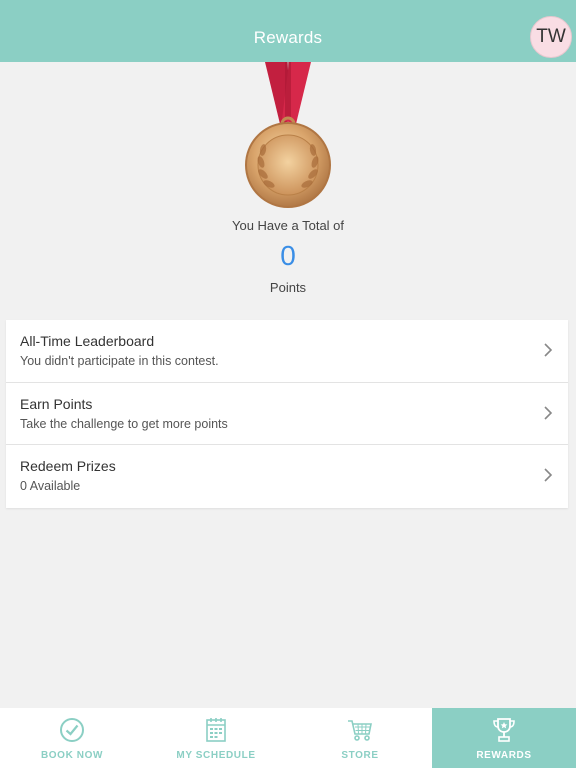 The image size is (576, 768). I want to click on app-header: Rewards TW, so click(288, 38).